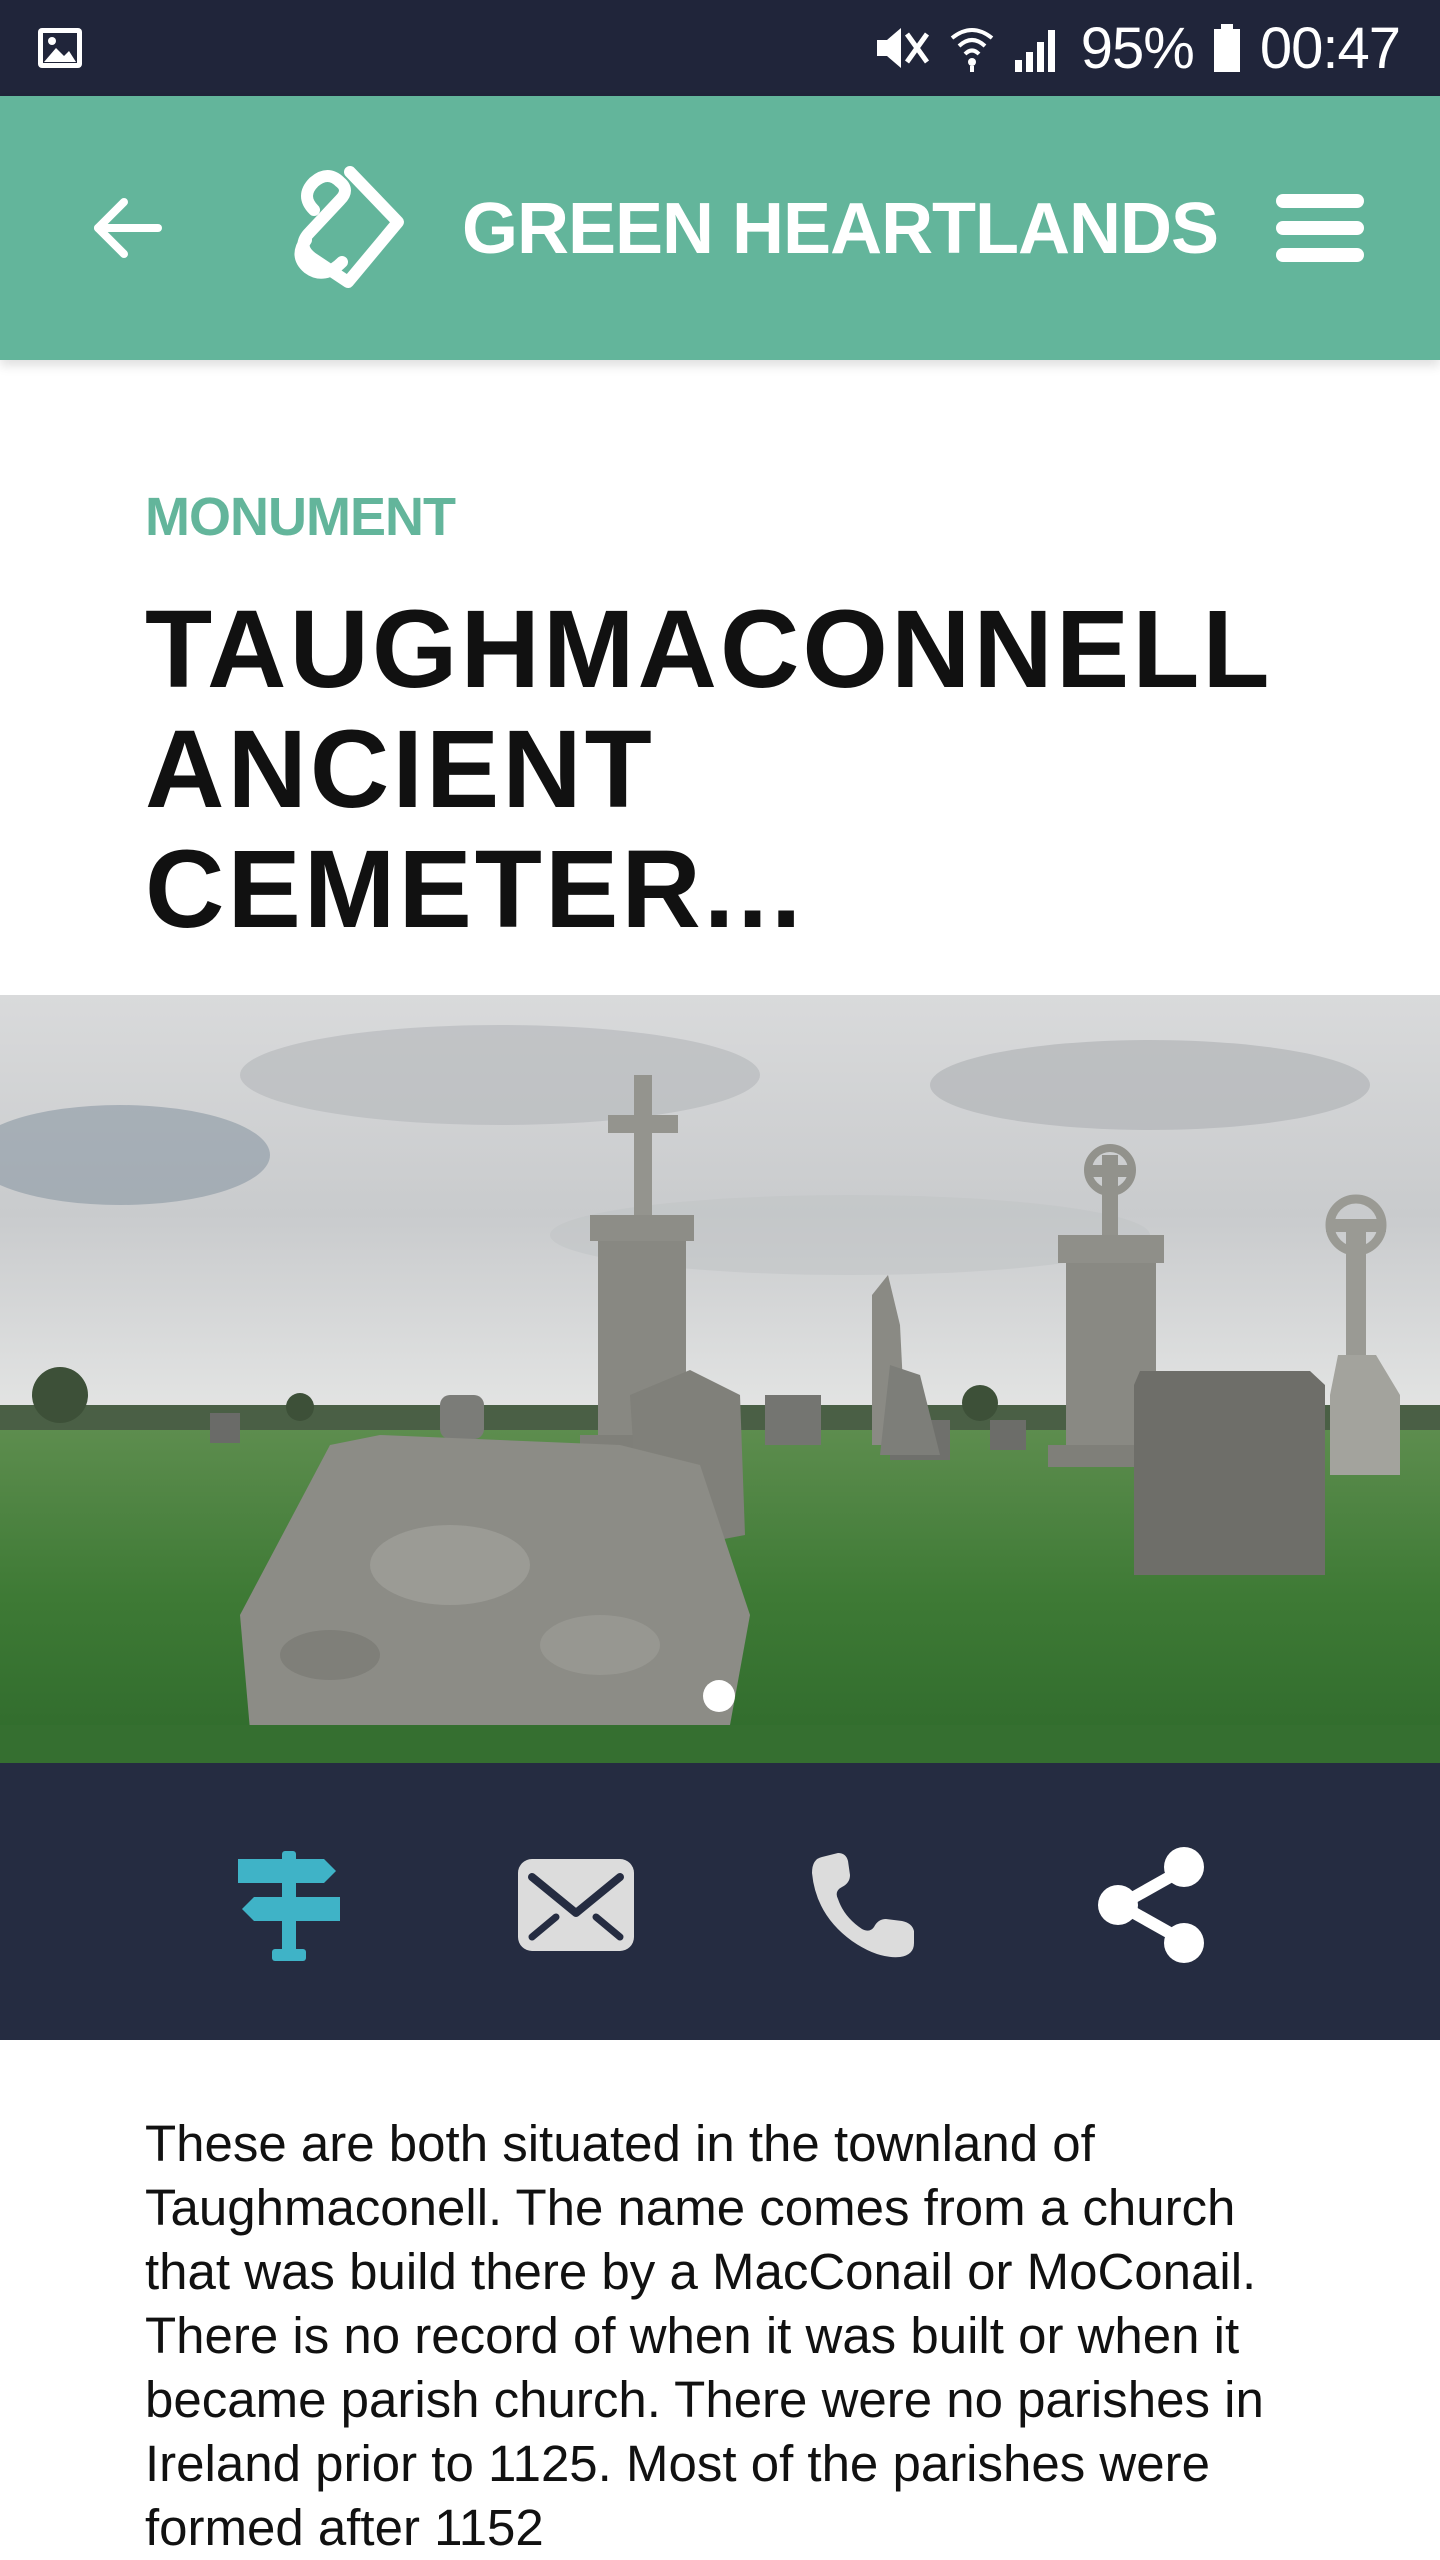  What do you see at coordinates (300, 517) in the screenshot?
I see `category-label: MONUMENT` at bounding box center [300, 517].